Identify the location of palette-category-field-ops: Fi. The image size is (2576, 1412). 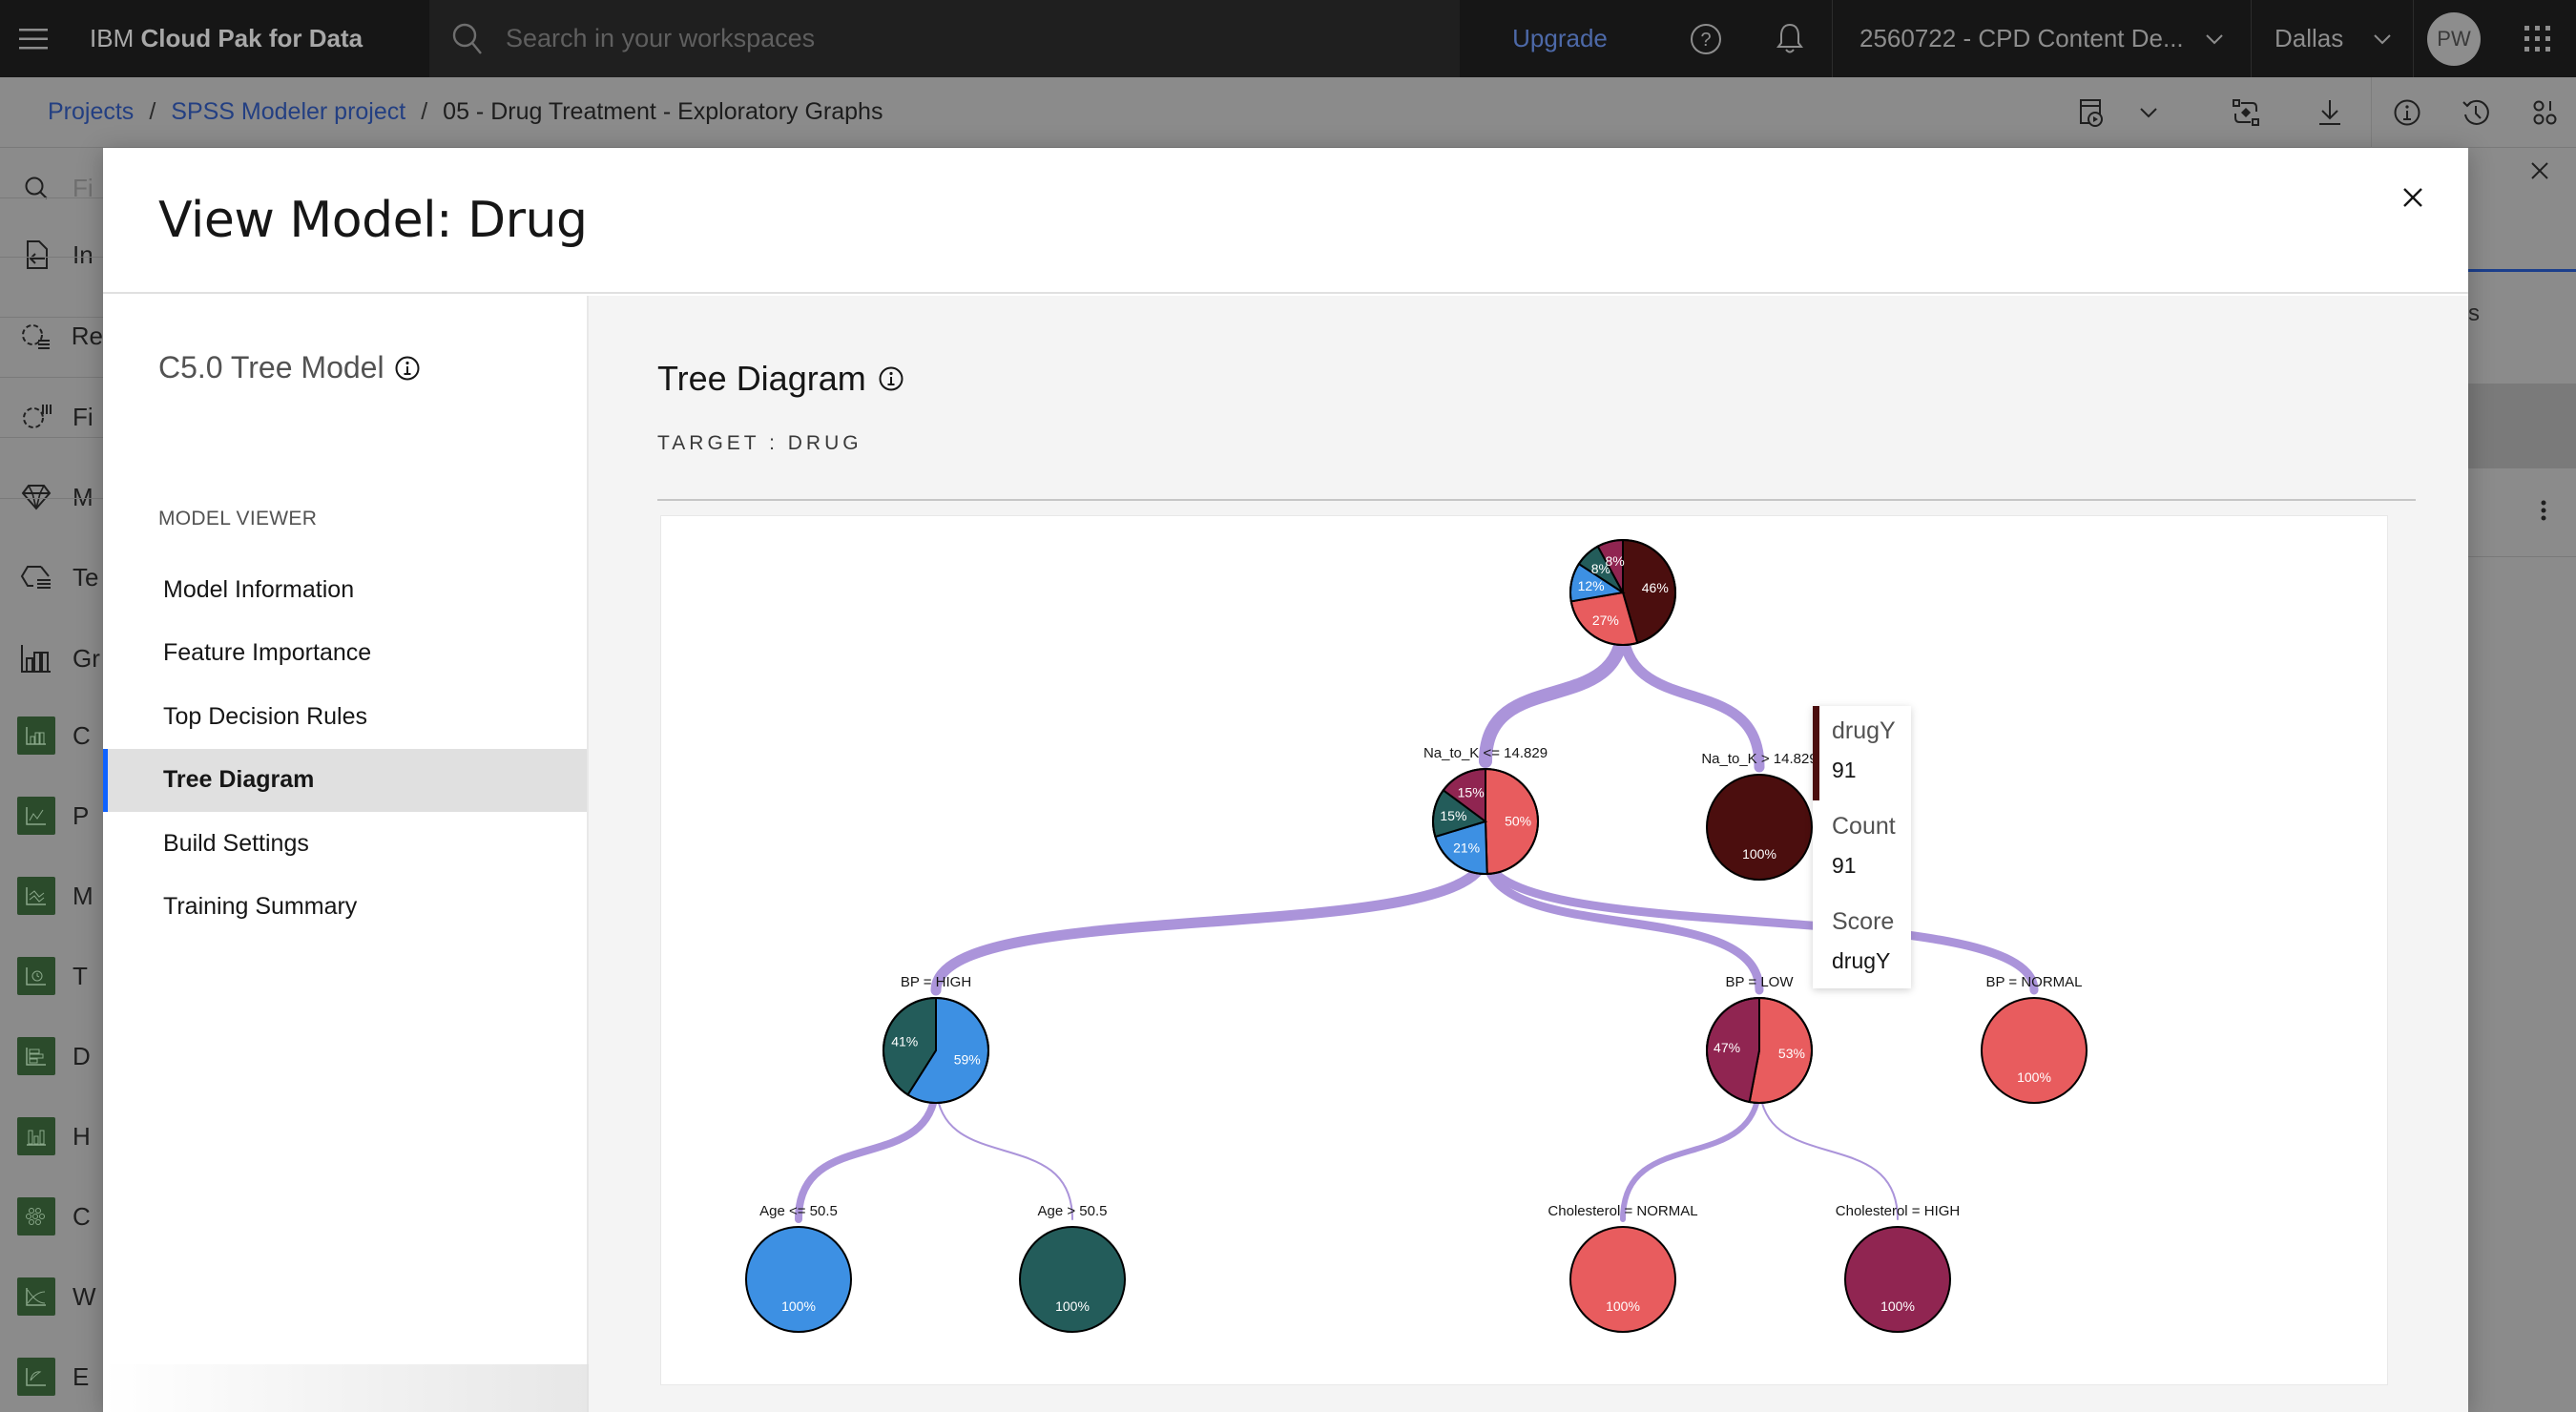
(51, 417).